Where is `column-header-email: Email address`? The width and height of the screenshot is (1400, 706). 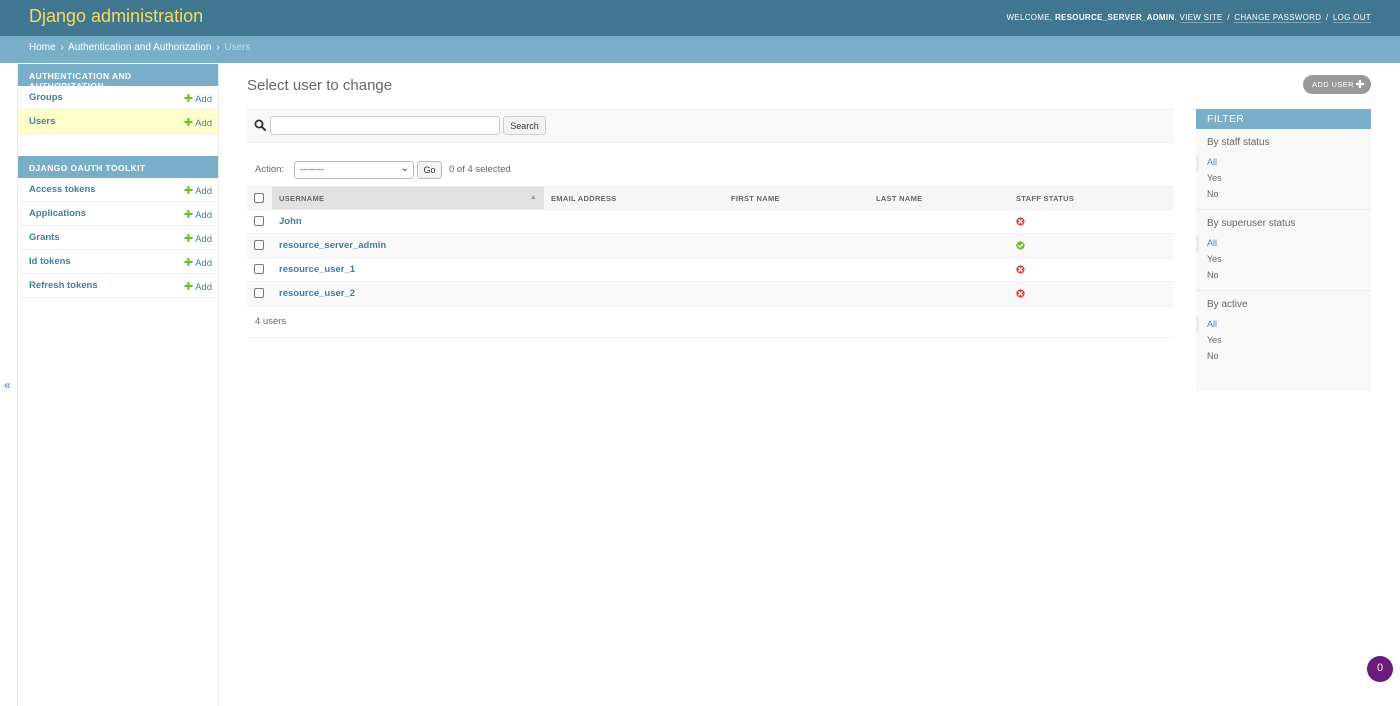 column-header-email: Email address is located at coordinates (634, 198).